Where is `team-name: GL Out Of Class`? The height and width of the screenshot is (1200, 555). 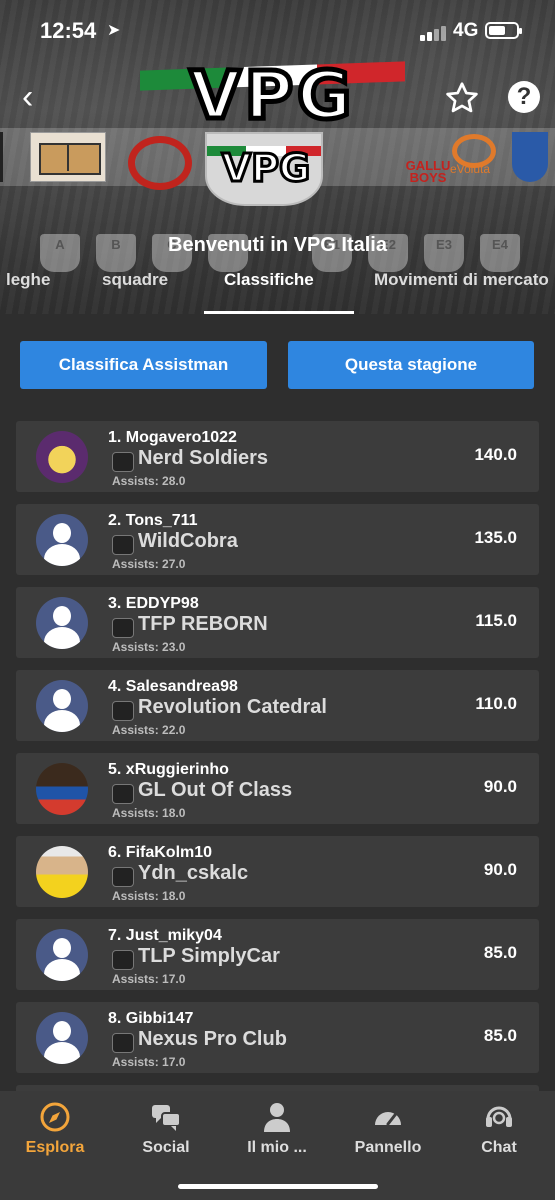 team-name: GL Out Of Class is located at coordinates (215, 790).